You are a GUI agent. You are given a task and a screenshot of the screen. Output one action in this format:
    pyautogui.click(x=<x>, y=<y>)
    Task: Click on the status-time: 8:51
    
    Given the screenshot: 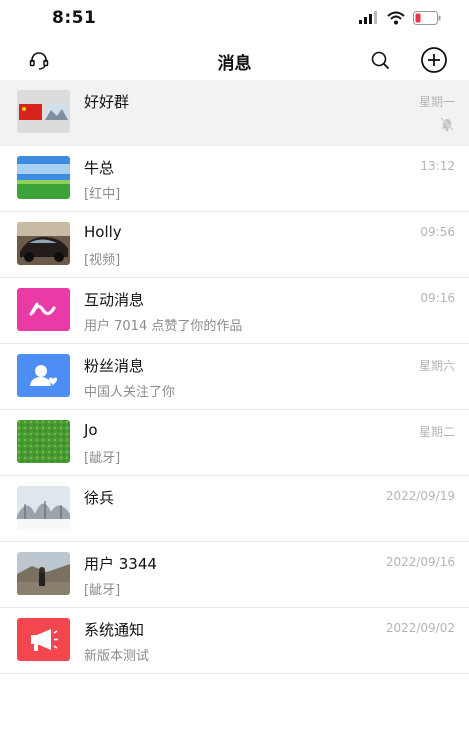 What is the action you would take?
    pyautogui.click(x=74, y=18)
    